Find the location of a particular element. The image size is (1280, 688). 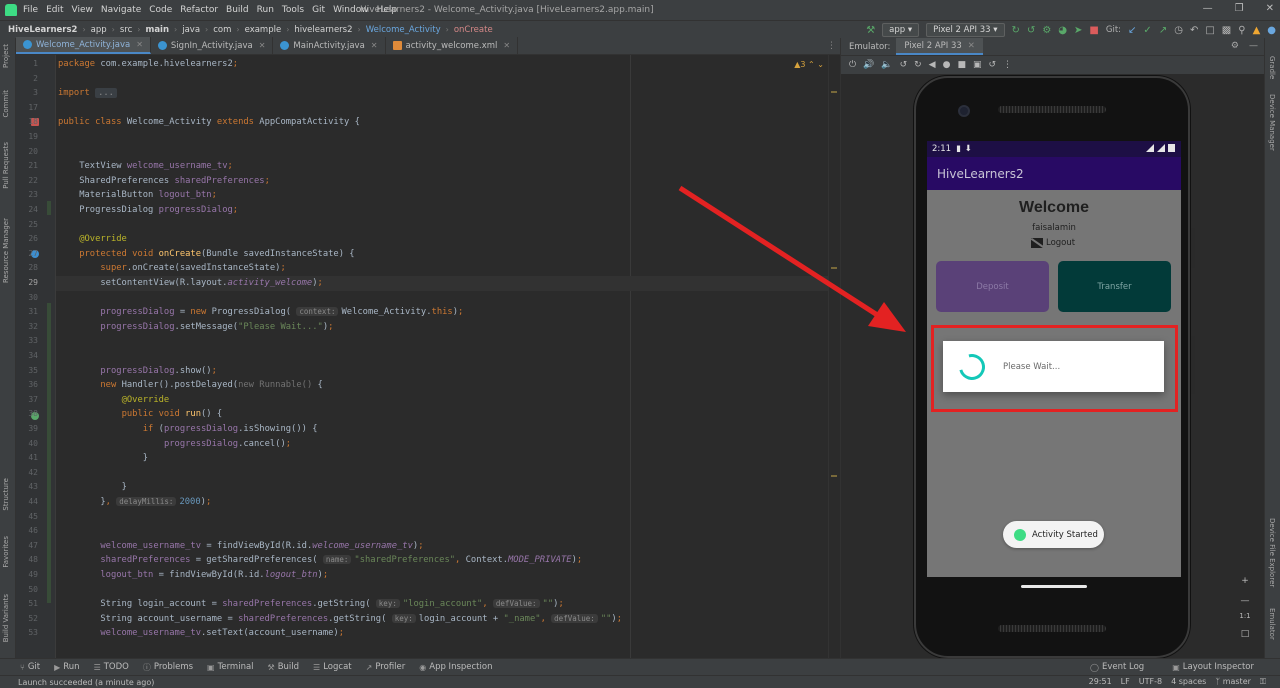

line-separator: LF is located at coordinates (1125, 682).